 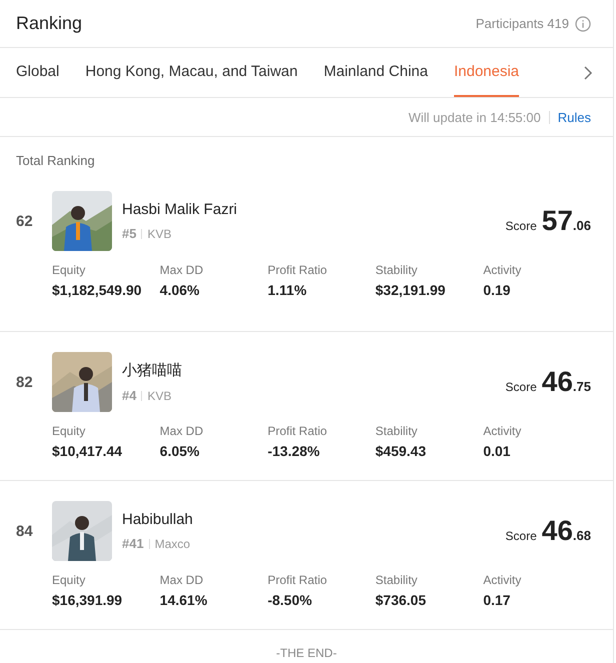 I want to click on info-icon, so click(x=583, y=24).